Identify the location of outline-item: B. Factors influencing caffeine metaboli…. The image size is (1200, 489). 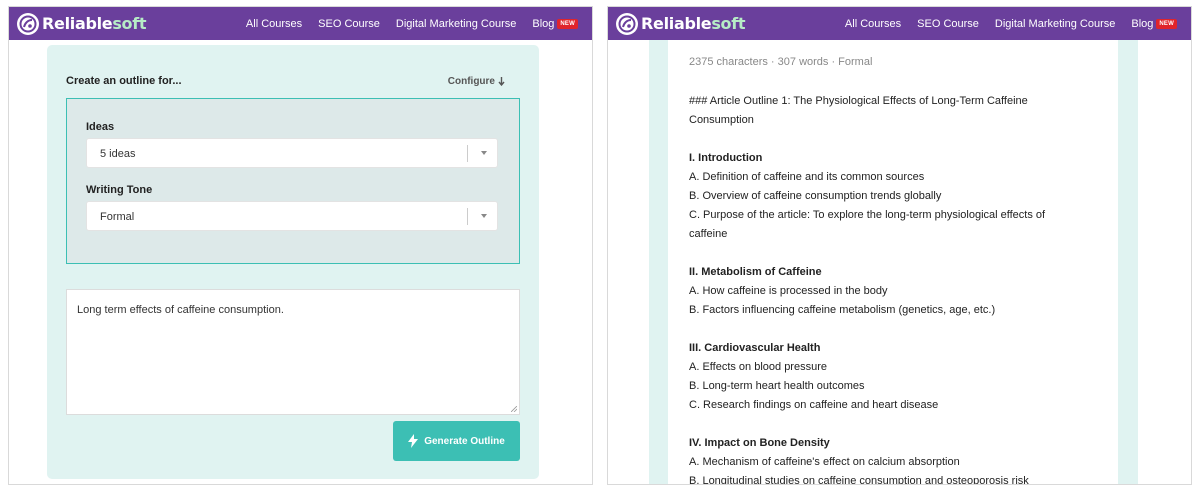
(842, 310).